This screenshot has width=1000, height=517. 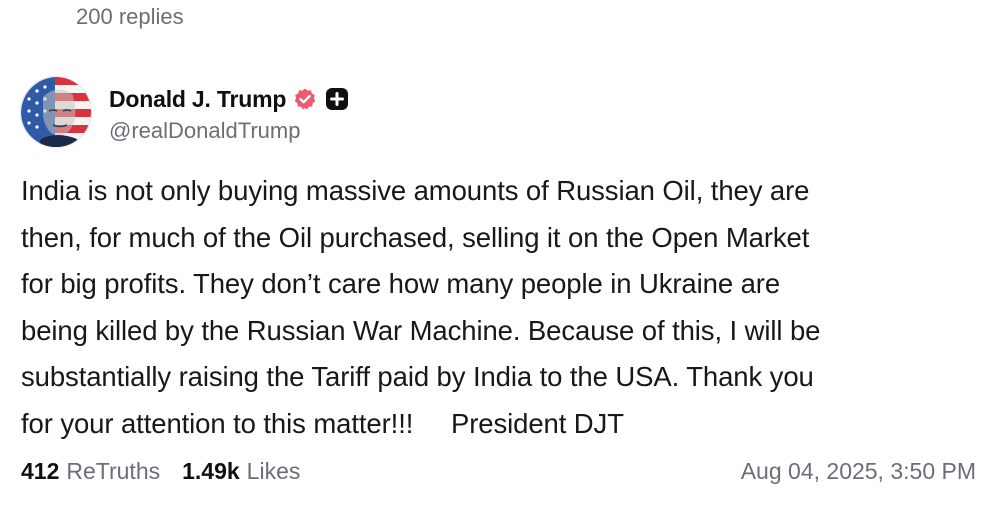 What do you see at coordinates (113, 471) in the screenshot?
I see `retruths-label: ReTruths` at bounding box center [113, 471].